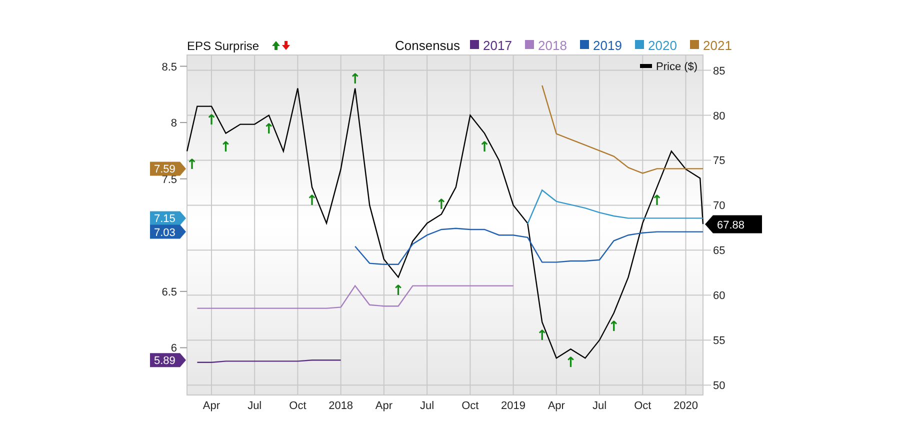 This screenshot has width=900, height=447. I want to click on axis-tick-label: 8.5, so click(169, 67).